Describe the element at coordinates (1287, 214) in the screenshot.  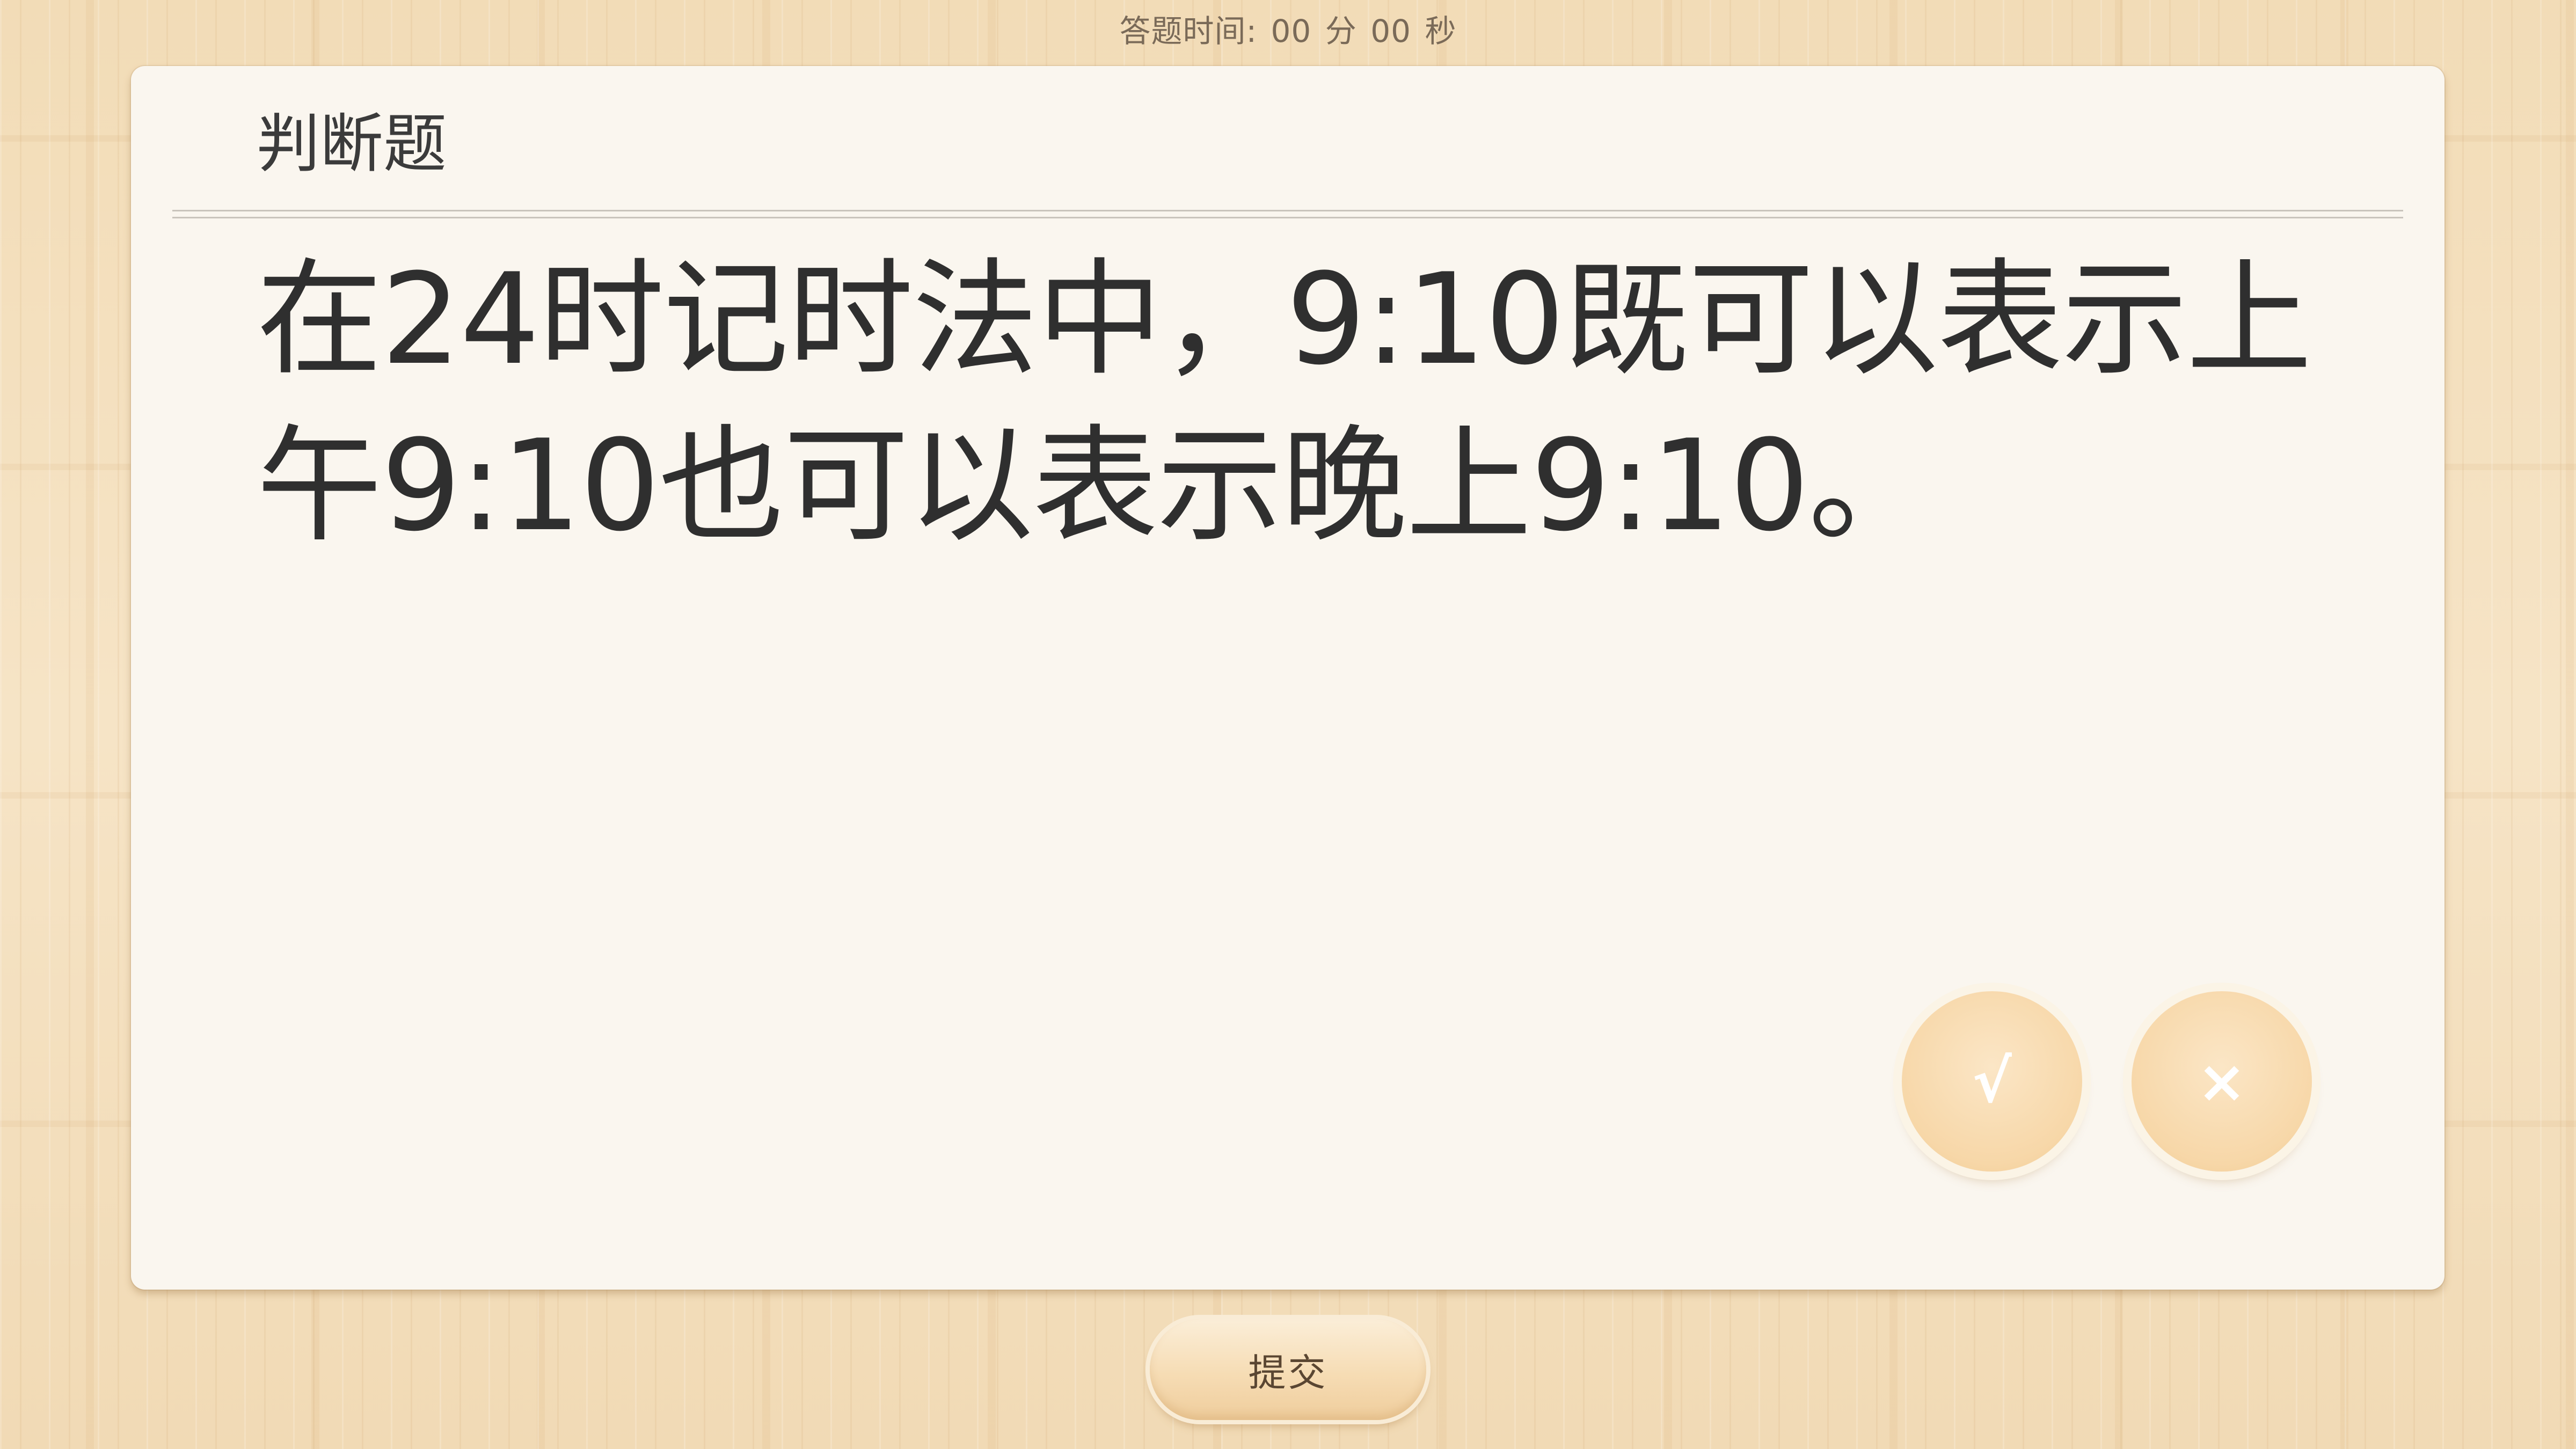
I see `header-divider` at that location.